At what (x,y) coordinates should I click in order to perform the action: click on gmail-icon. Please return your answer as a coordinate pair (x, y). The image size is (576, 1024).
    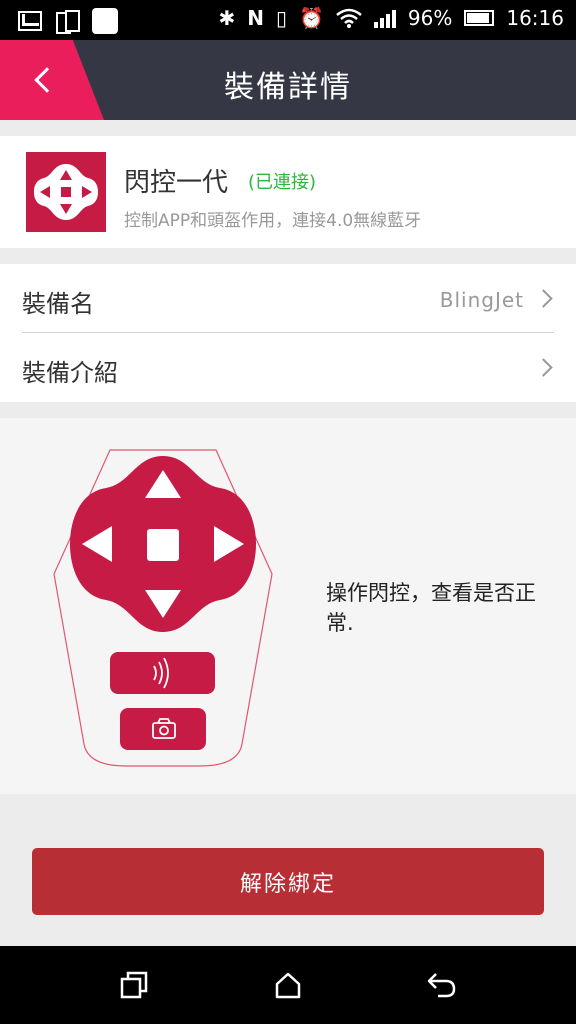
    Looking at the image, I should click on (30, 21).